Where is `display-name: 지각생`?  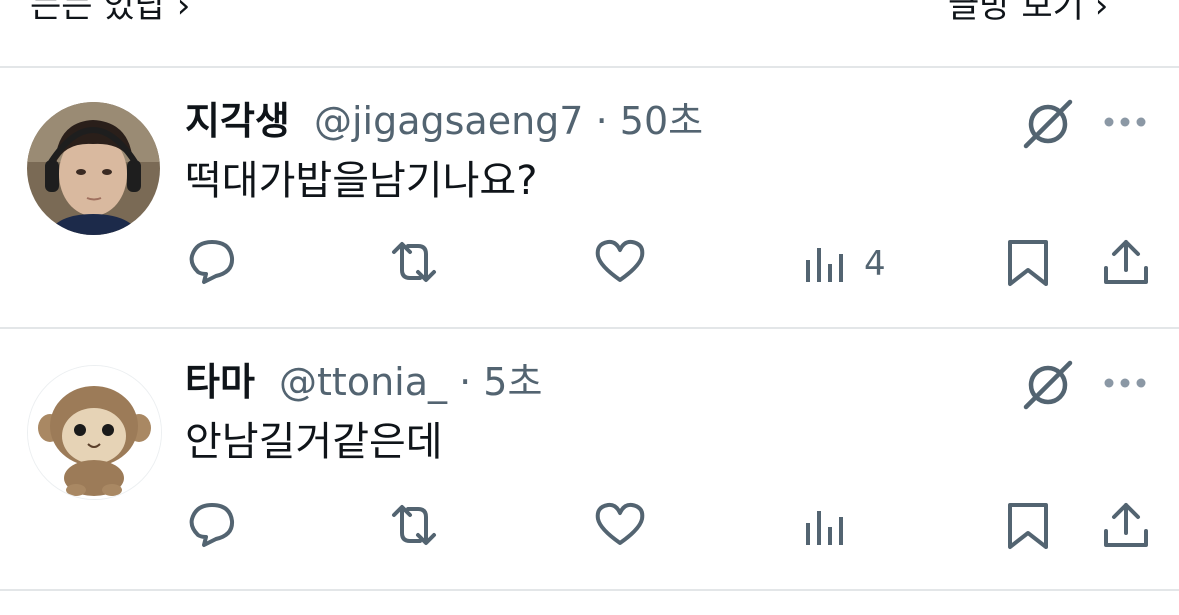 display-name: 지각생 is located at coordinates (237, 121).